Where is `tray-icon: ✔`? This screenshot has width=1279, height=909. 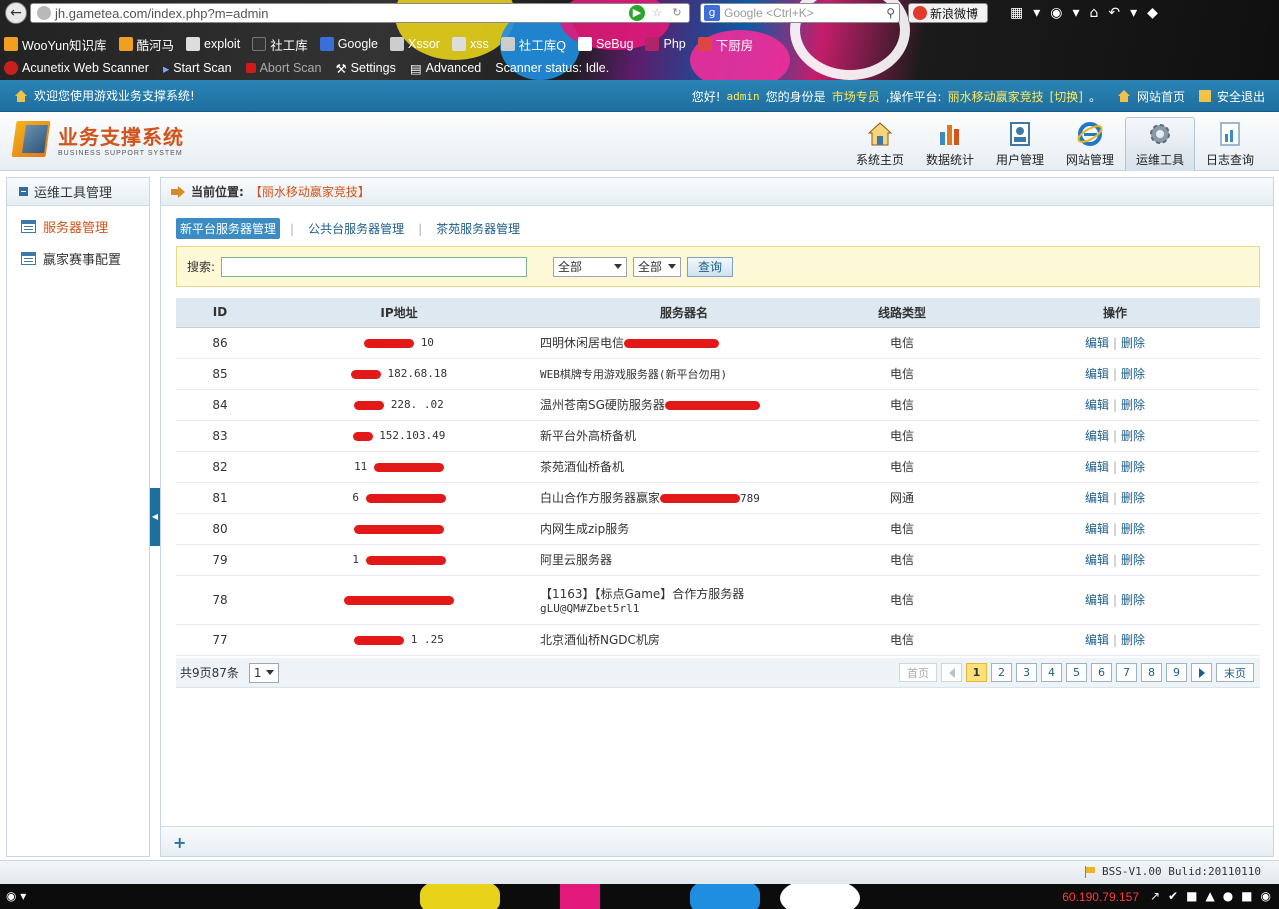
tray-icon: ✔ is located at coordinates (1173, 896).